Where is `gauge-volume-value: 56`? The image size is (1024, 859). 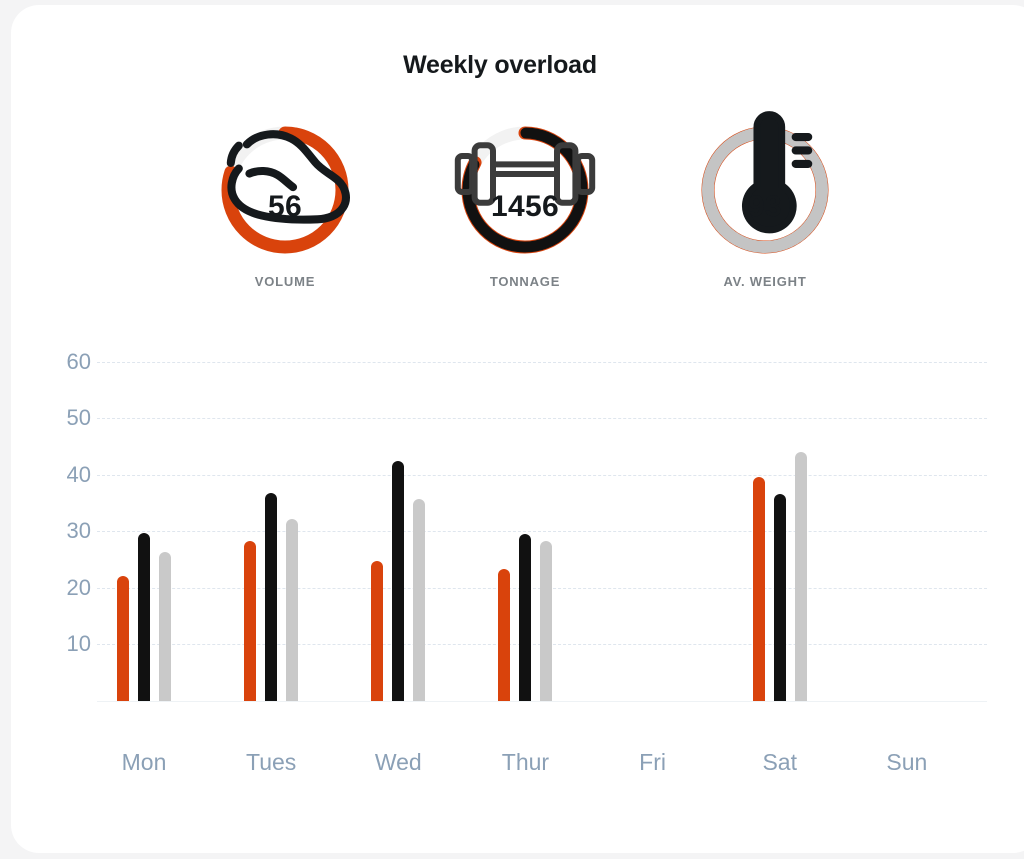
gauge-volume-value: 56 is located at coordinates (285, 206).